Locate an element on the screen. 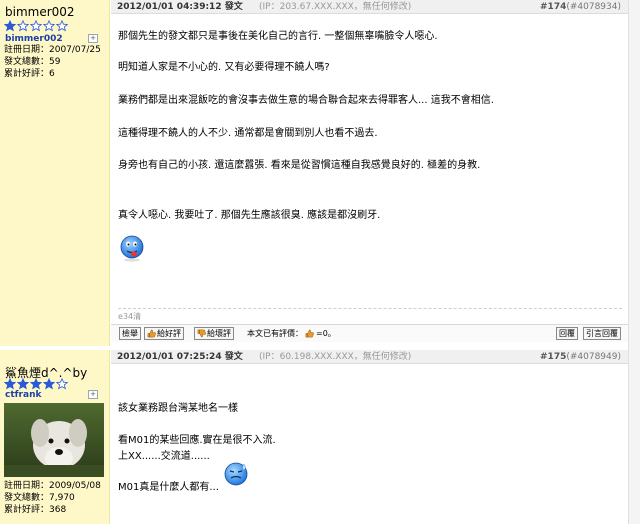 This screenshot has width=640, height=524. rating-summary: 本文已有評價： =0。 is located at coordinates (291, 333).